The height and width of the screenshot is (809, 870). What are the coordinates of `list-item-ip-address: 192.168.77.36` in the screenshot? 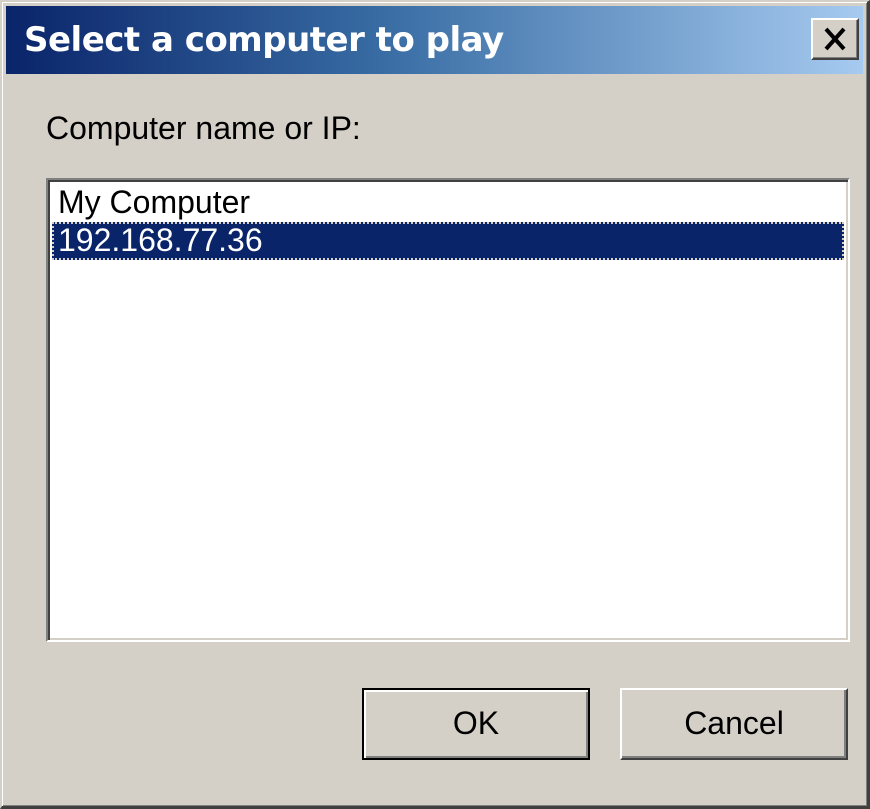 It's located at (448, 241).